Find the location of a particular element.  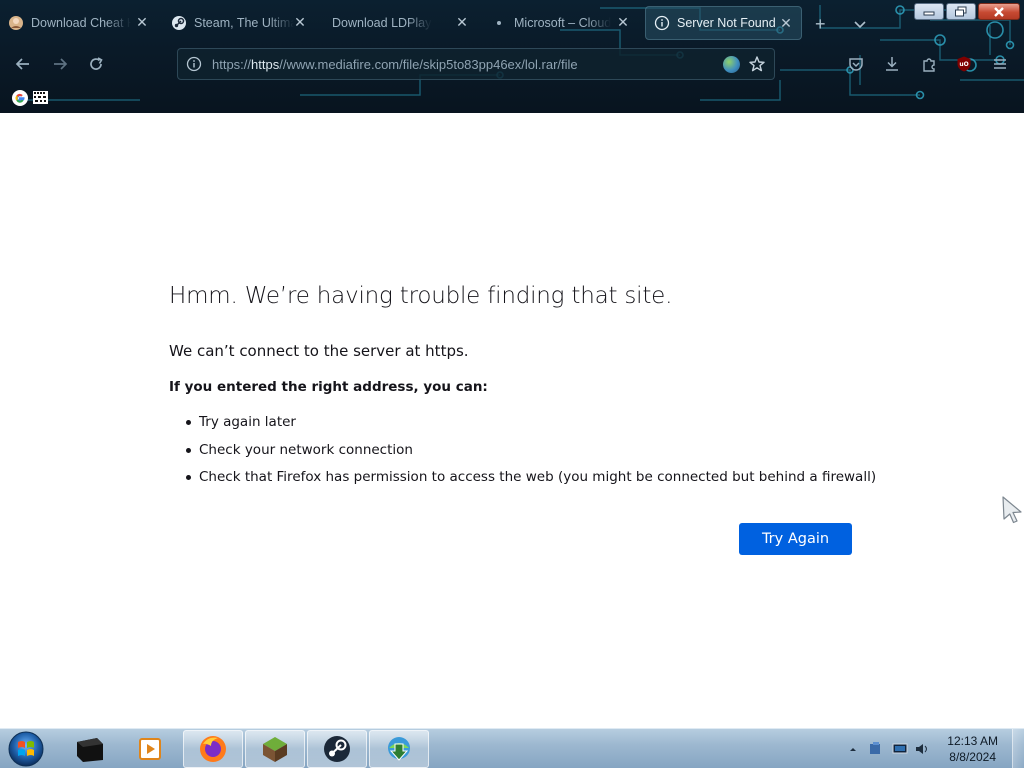

minecraft-icon is located at coordinates (275, 749).